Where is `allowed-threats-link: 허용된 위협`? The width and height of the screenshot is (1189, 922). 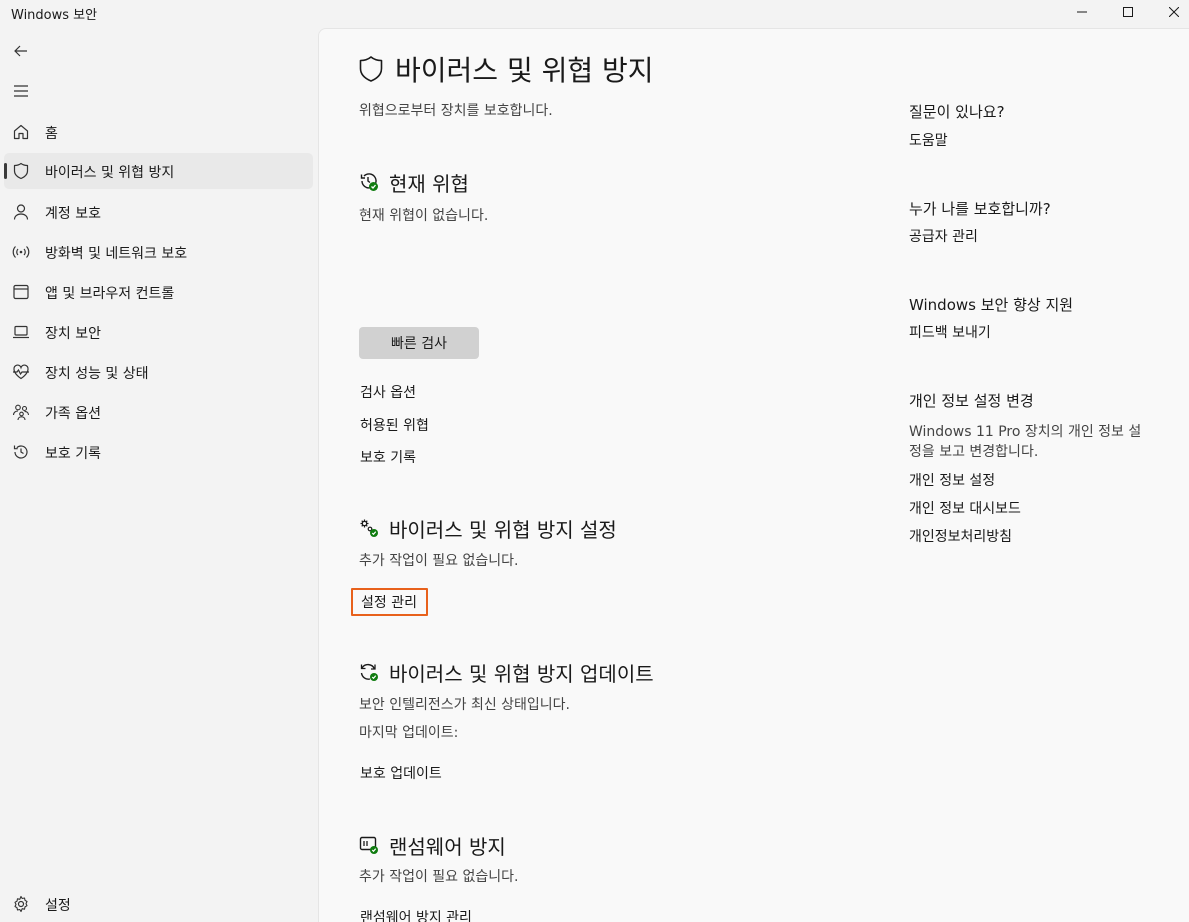 allowed-threats-link: 허용된 위협 is located at coordinates (394, 425).